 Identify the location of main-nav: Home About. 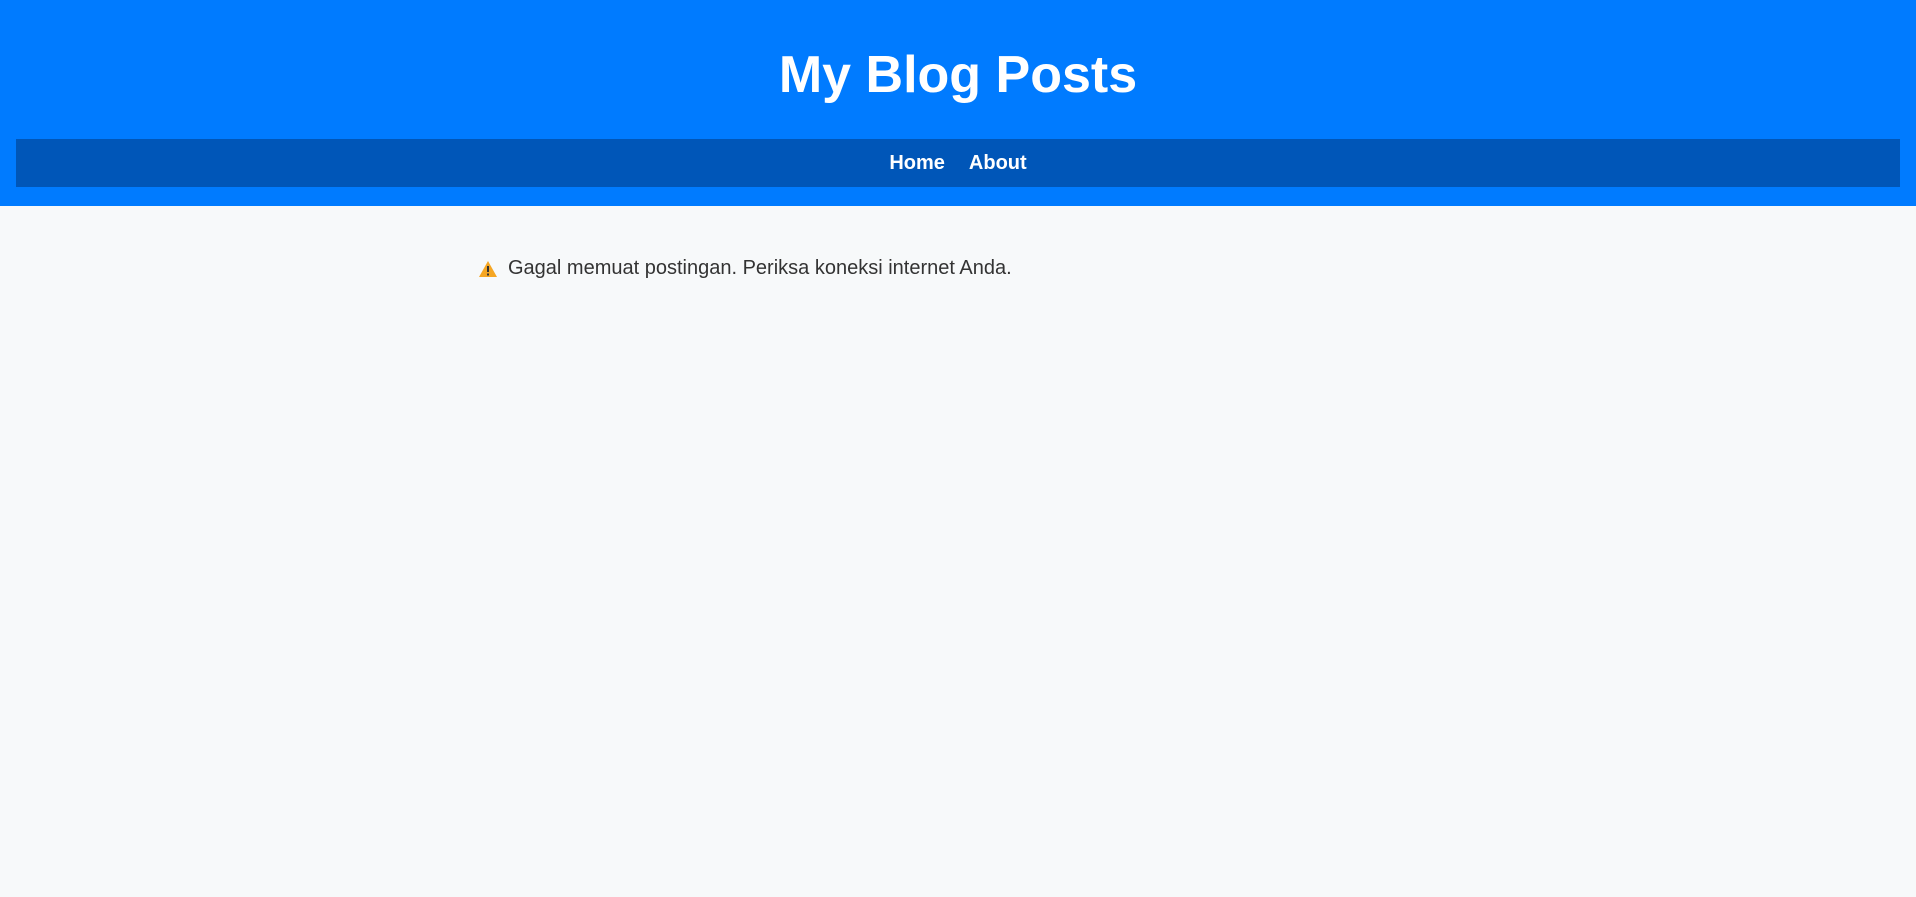
(958, 163).